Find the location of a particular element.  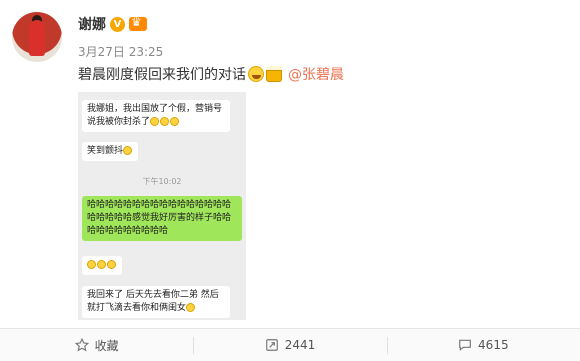

favorite-button: 收藏 is located at coordinates (96, 345).